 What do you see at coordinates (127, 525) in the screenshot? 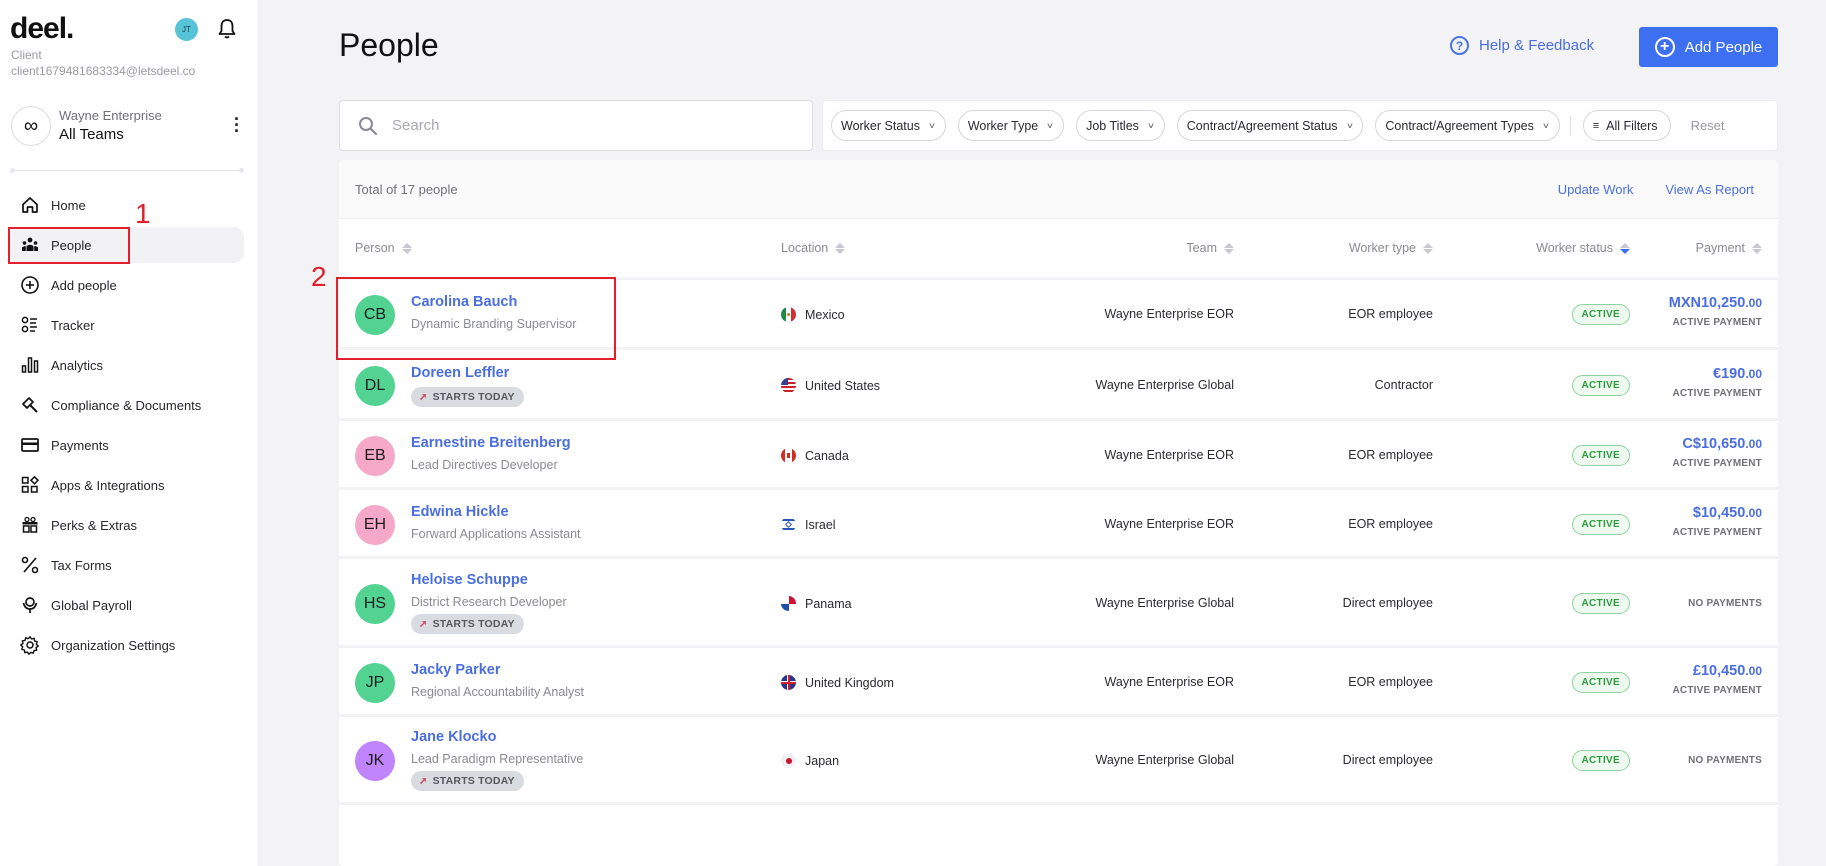
I see `sidebar-item-perks-and-extras: Perks & Extras` at bounding box center [127, 525].